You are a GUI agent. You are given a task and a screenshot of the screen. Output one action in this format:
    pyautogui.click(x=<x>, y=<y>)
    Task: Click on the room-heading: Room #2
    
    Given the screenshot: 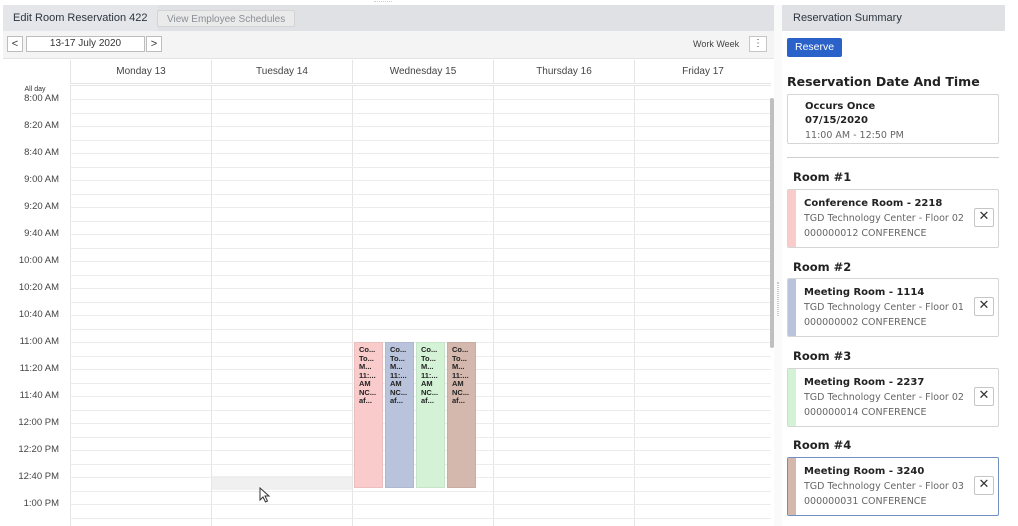 What is the action you would take?
    pyautogui.click(x=822, y=267)
    